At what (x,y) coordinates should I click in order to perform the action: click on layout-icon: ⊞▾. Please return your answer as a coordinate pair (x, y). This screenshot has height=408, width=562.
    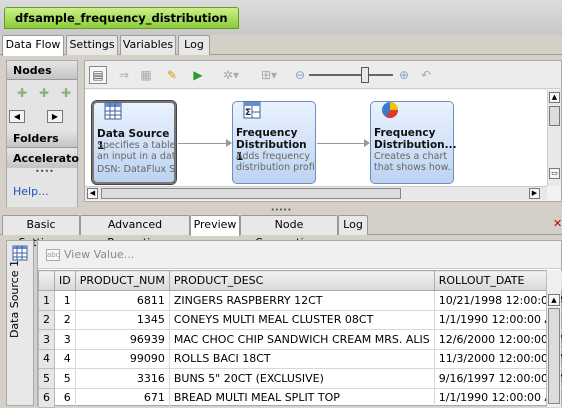
    Looking at the image, I should click on (269, 75).